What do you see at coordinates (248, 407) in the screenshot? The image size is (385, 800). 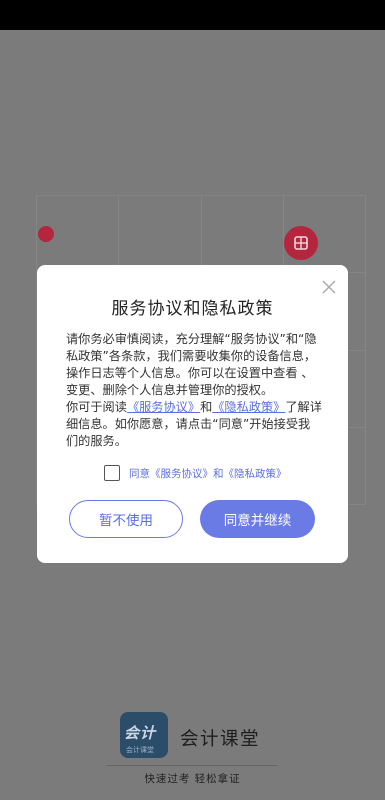 I see `privacy-policy-link: 《隐私政策》` at bounding box center [248, 407].